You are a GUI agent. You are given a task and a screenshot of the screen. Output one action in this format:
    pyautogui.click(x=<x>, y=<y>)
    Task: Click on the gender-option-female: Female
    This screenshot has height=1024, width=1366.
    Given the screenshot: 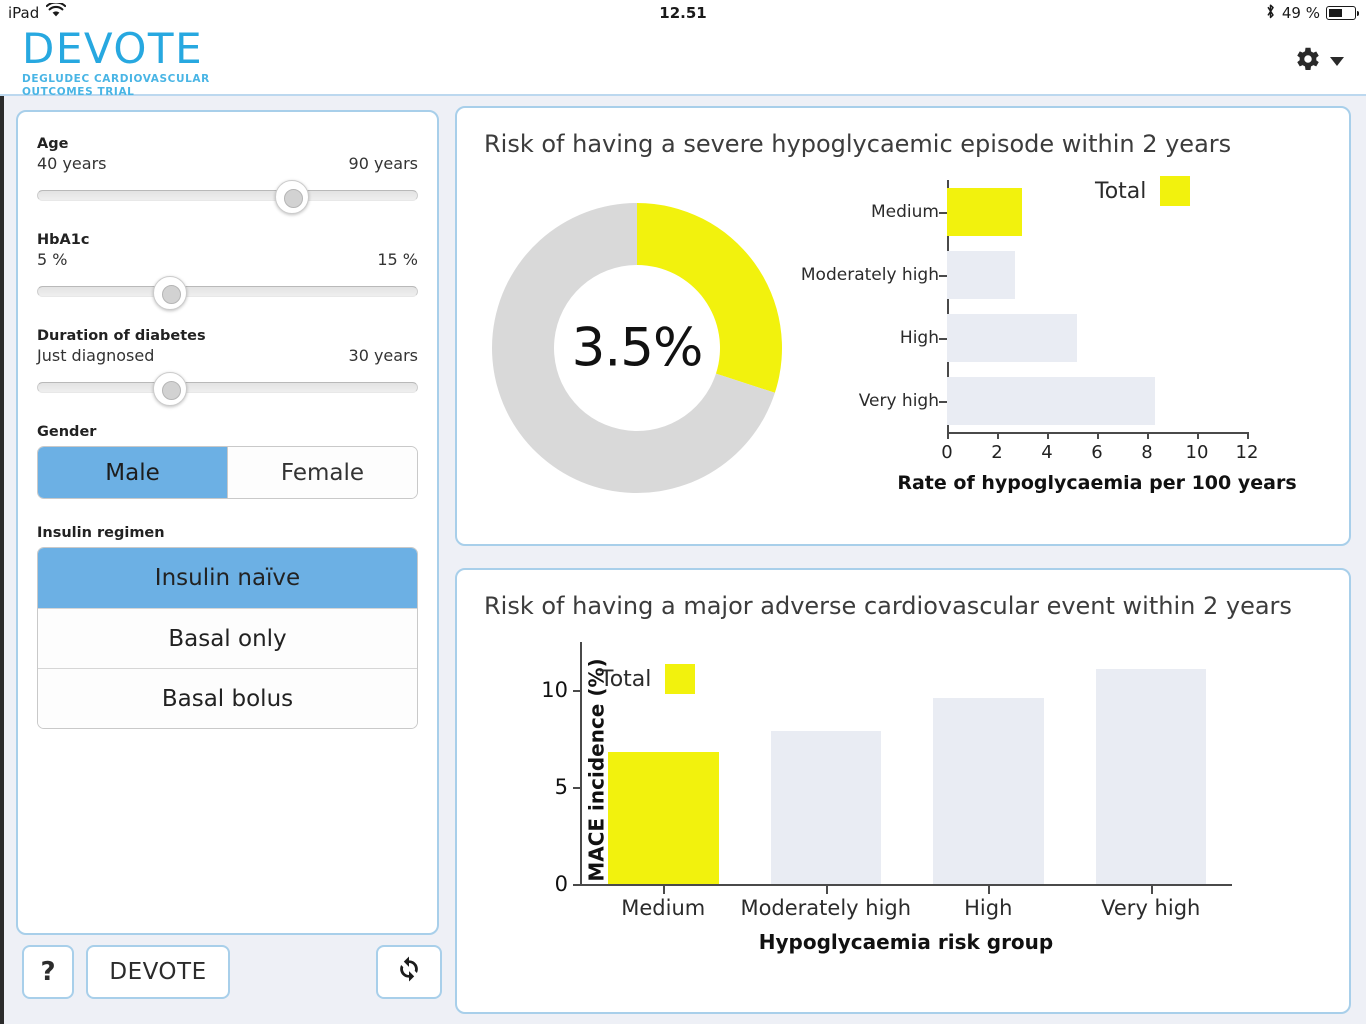 What is the action you would take?
    pyautogui.click(x=322, y=472)
    